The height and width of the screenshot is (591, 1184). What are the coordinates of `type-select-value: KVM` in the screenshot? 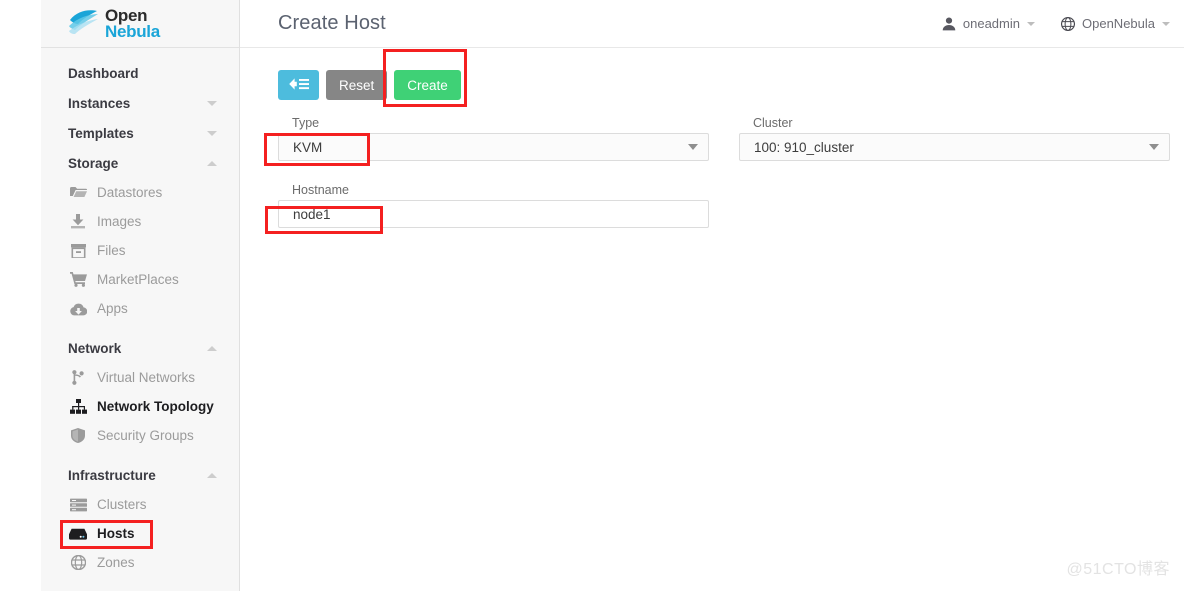 It's located at (308, 147).